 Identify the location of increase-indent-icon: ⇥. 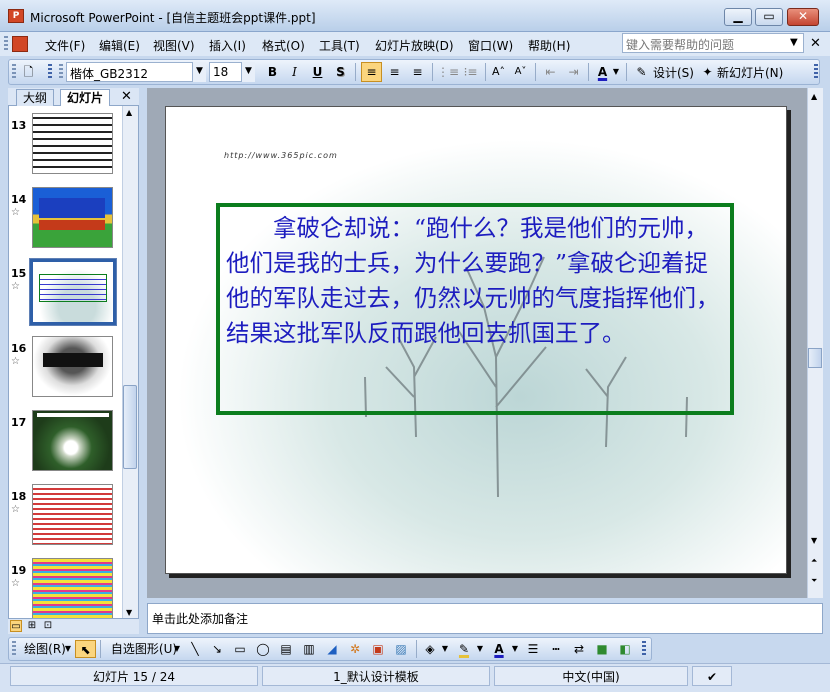
(573, 72).